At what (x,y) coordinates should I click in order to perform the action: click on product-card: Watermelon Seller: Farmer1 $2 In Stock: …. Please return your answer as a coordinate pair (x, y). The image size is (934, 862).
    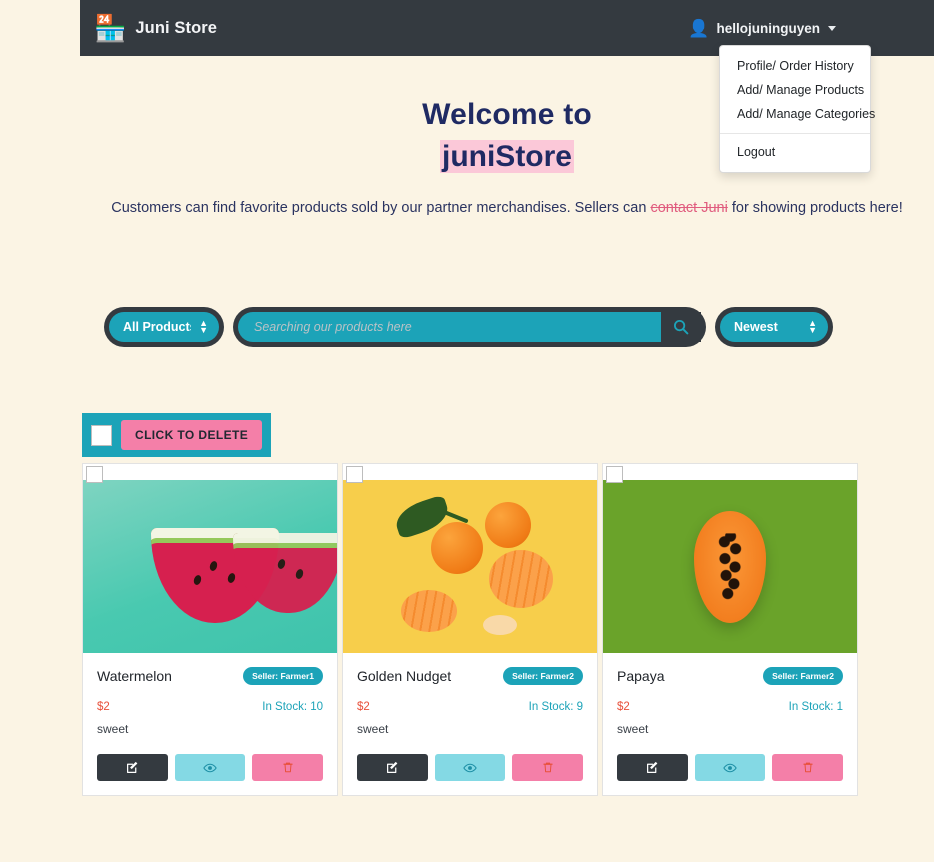
    Looking at the image, I should click on (210, 629).